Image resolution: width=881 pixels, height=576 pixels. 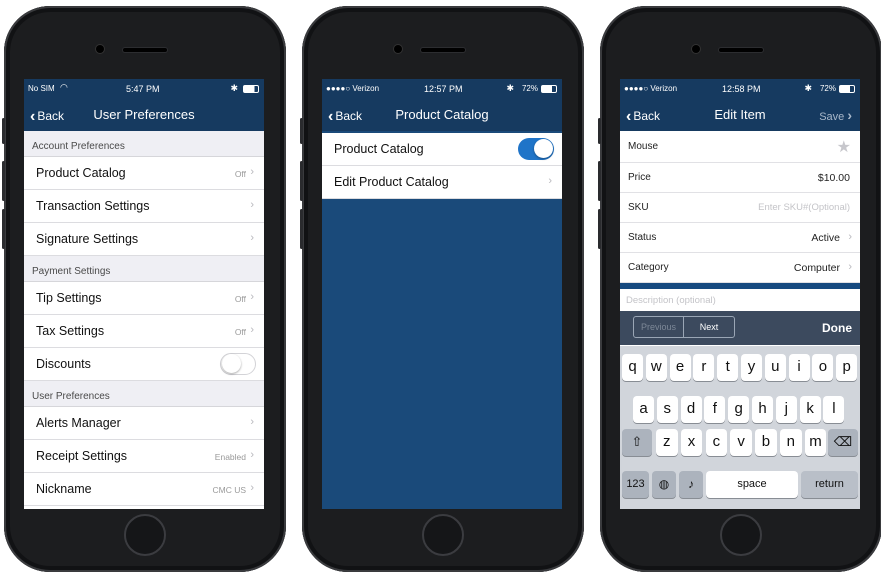 I want to click on key-h: h, so click(x=762, y=409).